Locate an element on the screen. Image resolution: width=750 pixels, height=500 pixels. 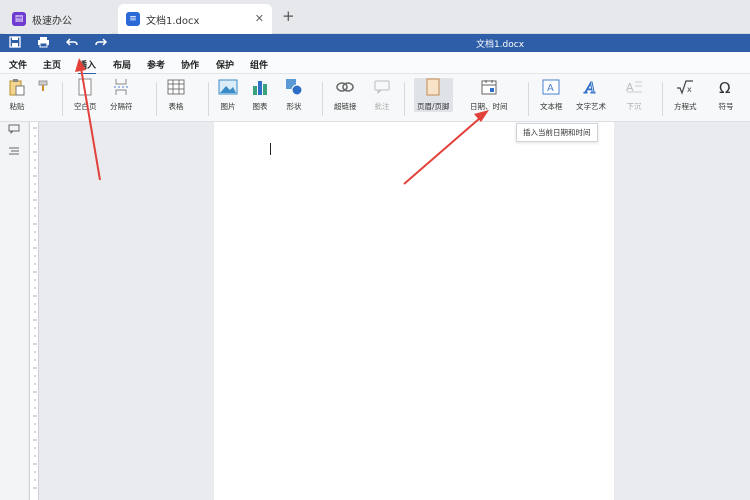
arrow-to-date-time is located at coordinates (446, 147).